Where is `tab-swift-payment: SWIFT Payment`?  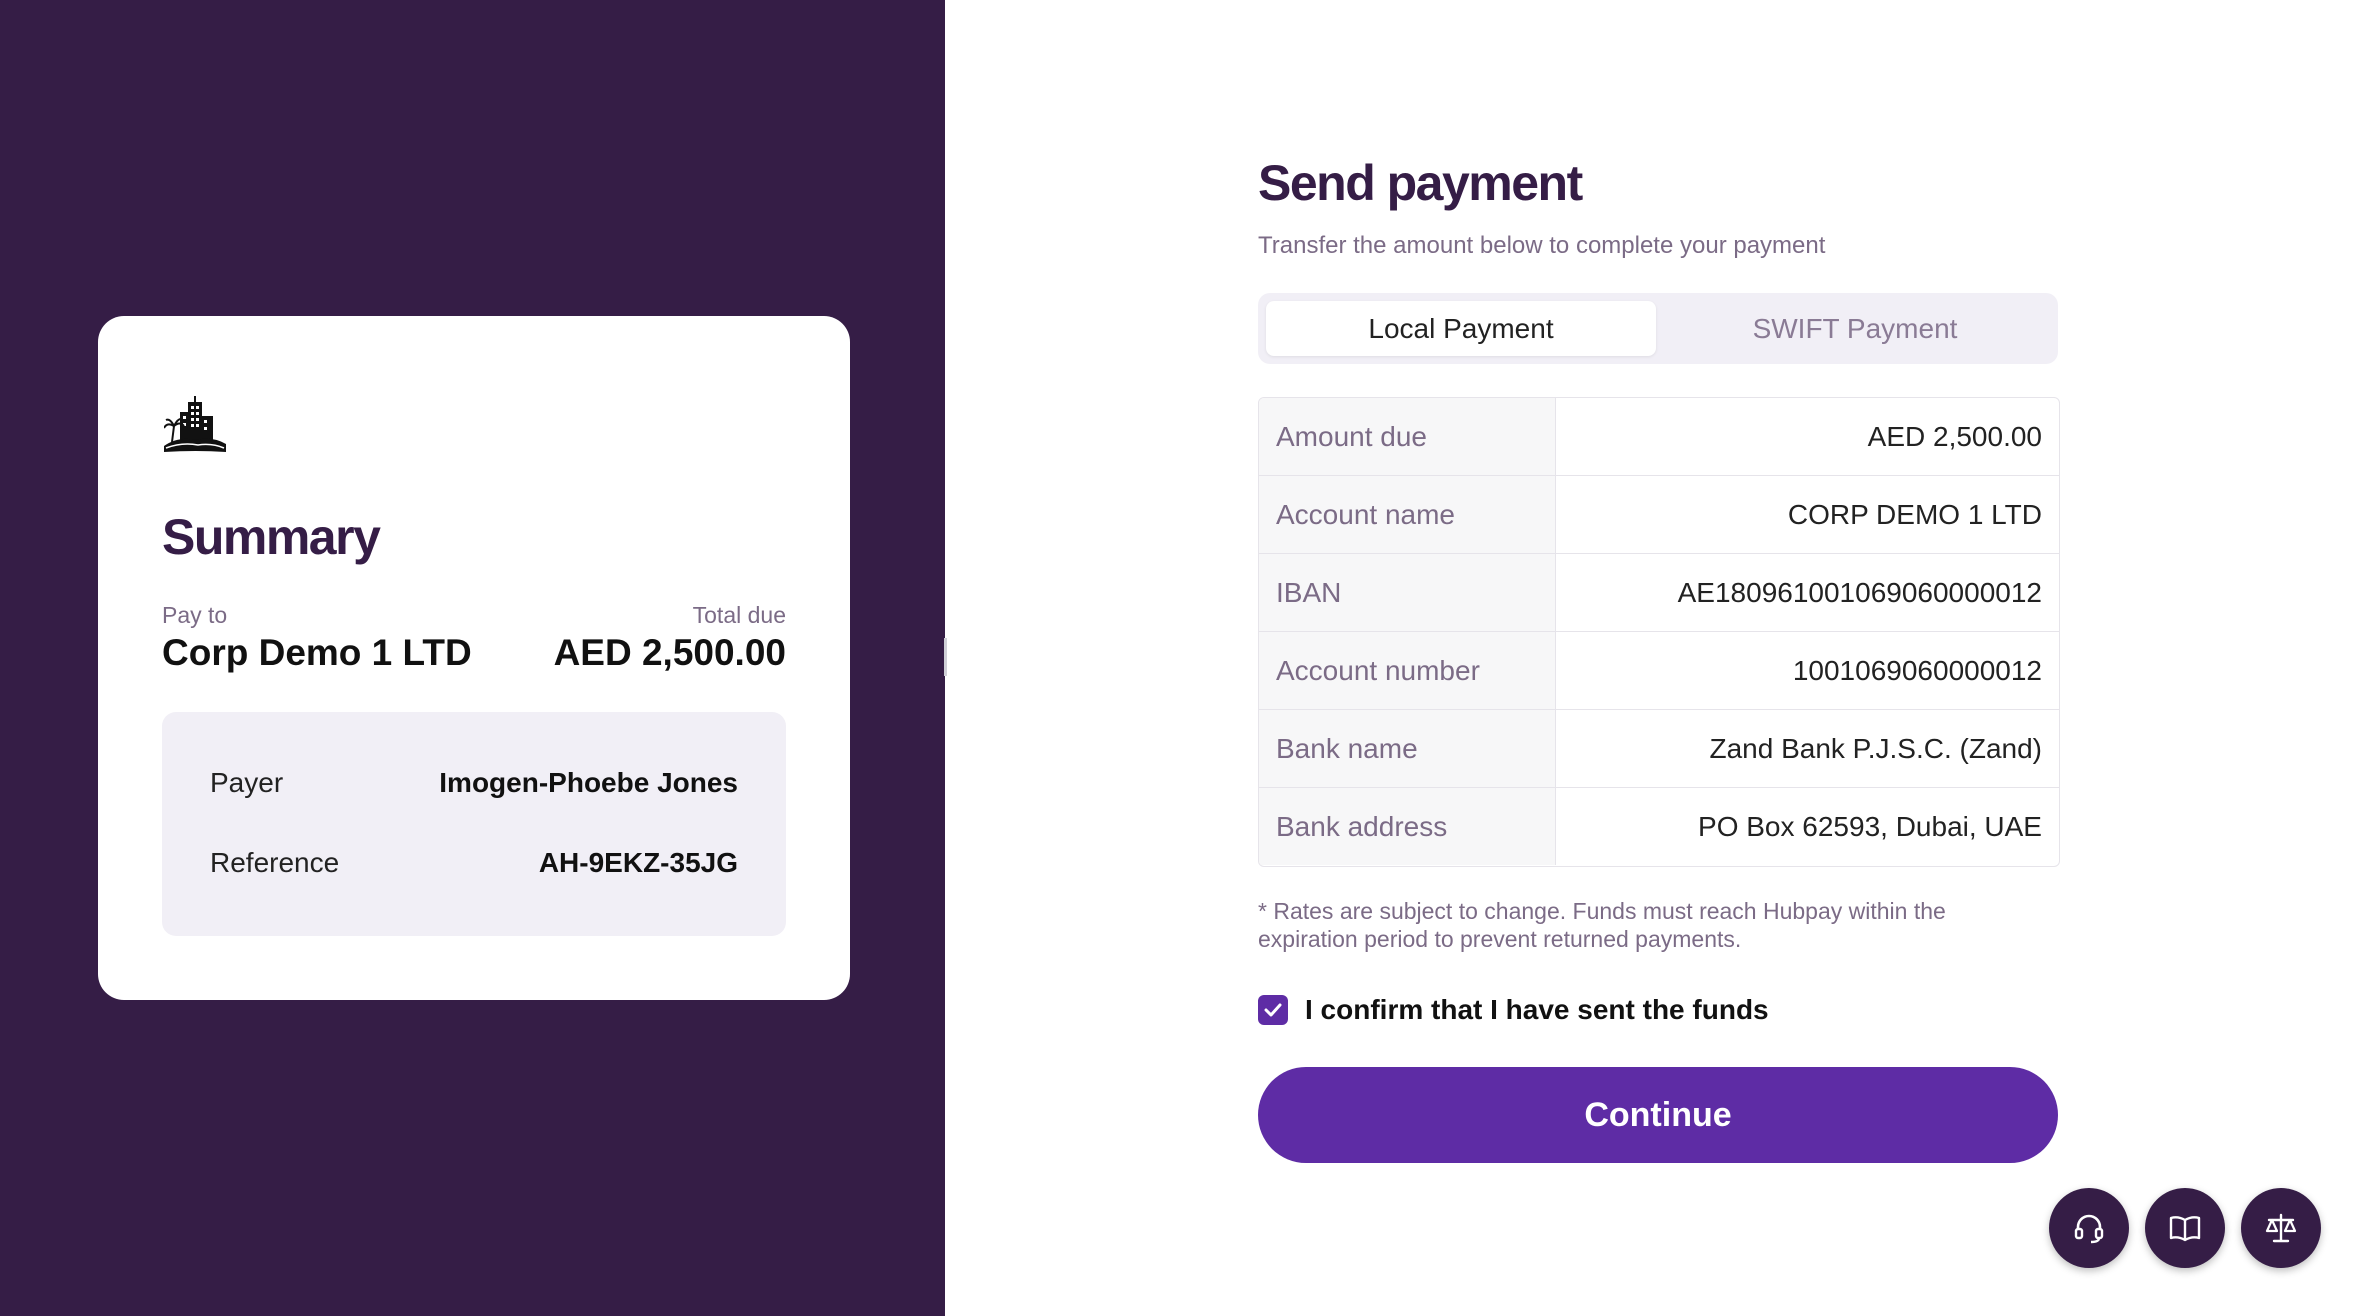 tab-swift-payment: SWIFT Payment is located at coordinates (1855, 328).